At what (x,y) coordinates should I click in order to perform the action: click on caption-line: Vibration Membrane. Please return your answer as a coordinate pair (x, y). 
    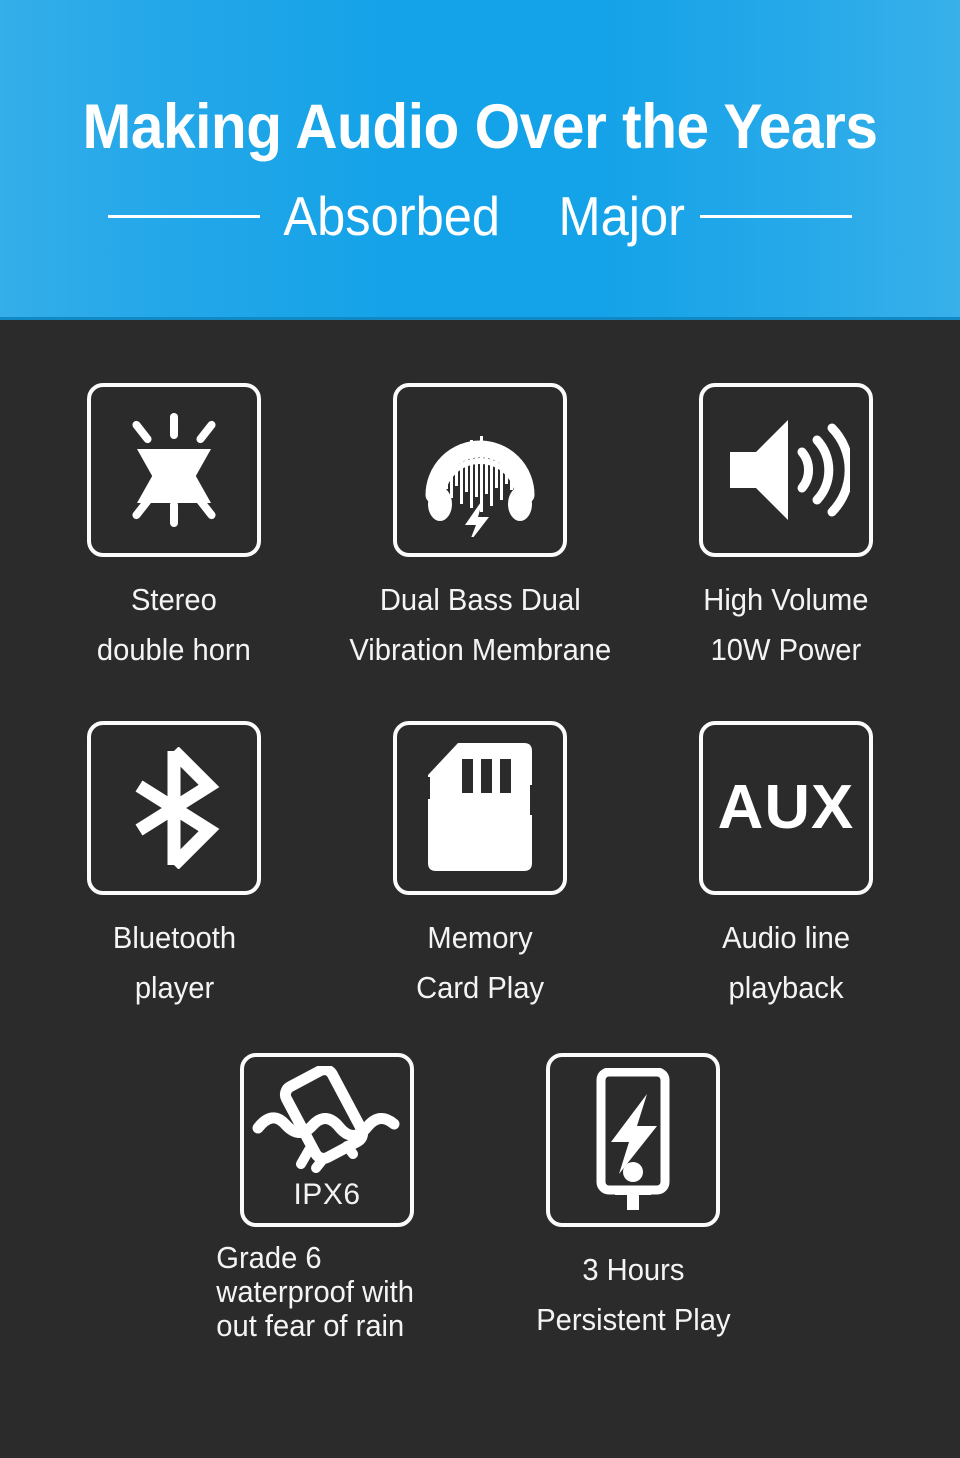
    Looking at the image, I should click on (480, 649).